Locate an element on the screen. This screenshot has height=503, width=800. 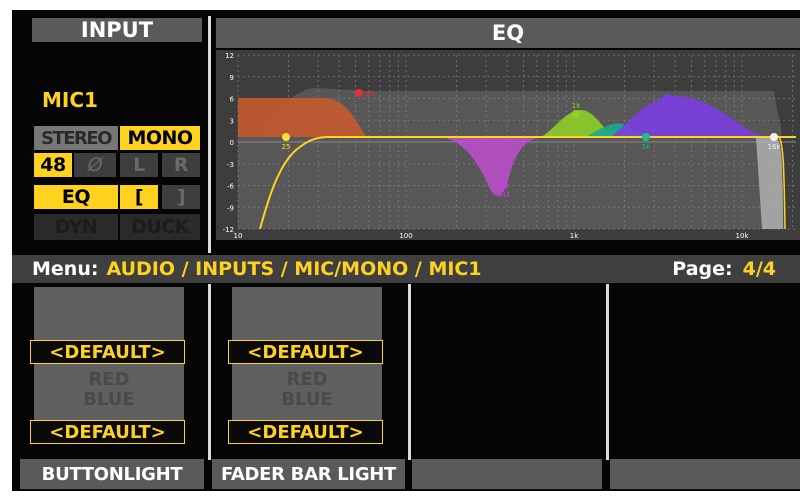
eq-band-label: 80 is located at coordinates (369, 94).